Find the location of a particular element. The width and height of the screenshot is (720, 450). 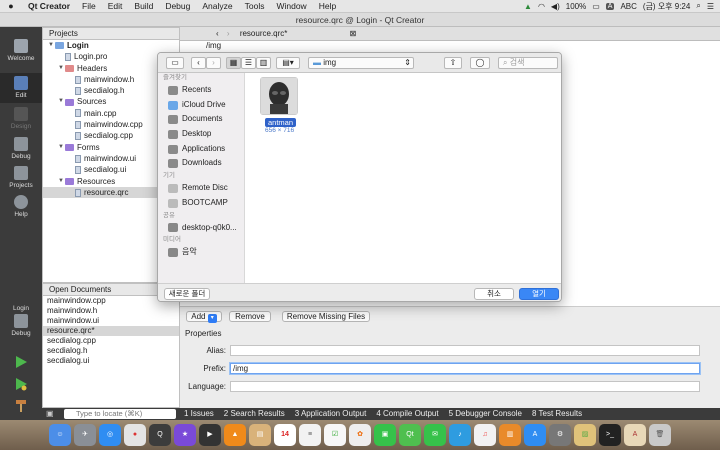

app-menu: Qt Creator is located at coordinates (49, 6).